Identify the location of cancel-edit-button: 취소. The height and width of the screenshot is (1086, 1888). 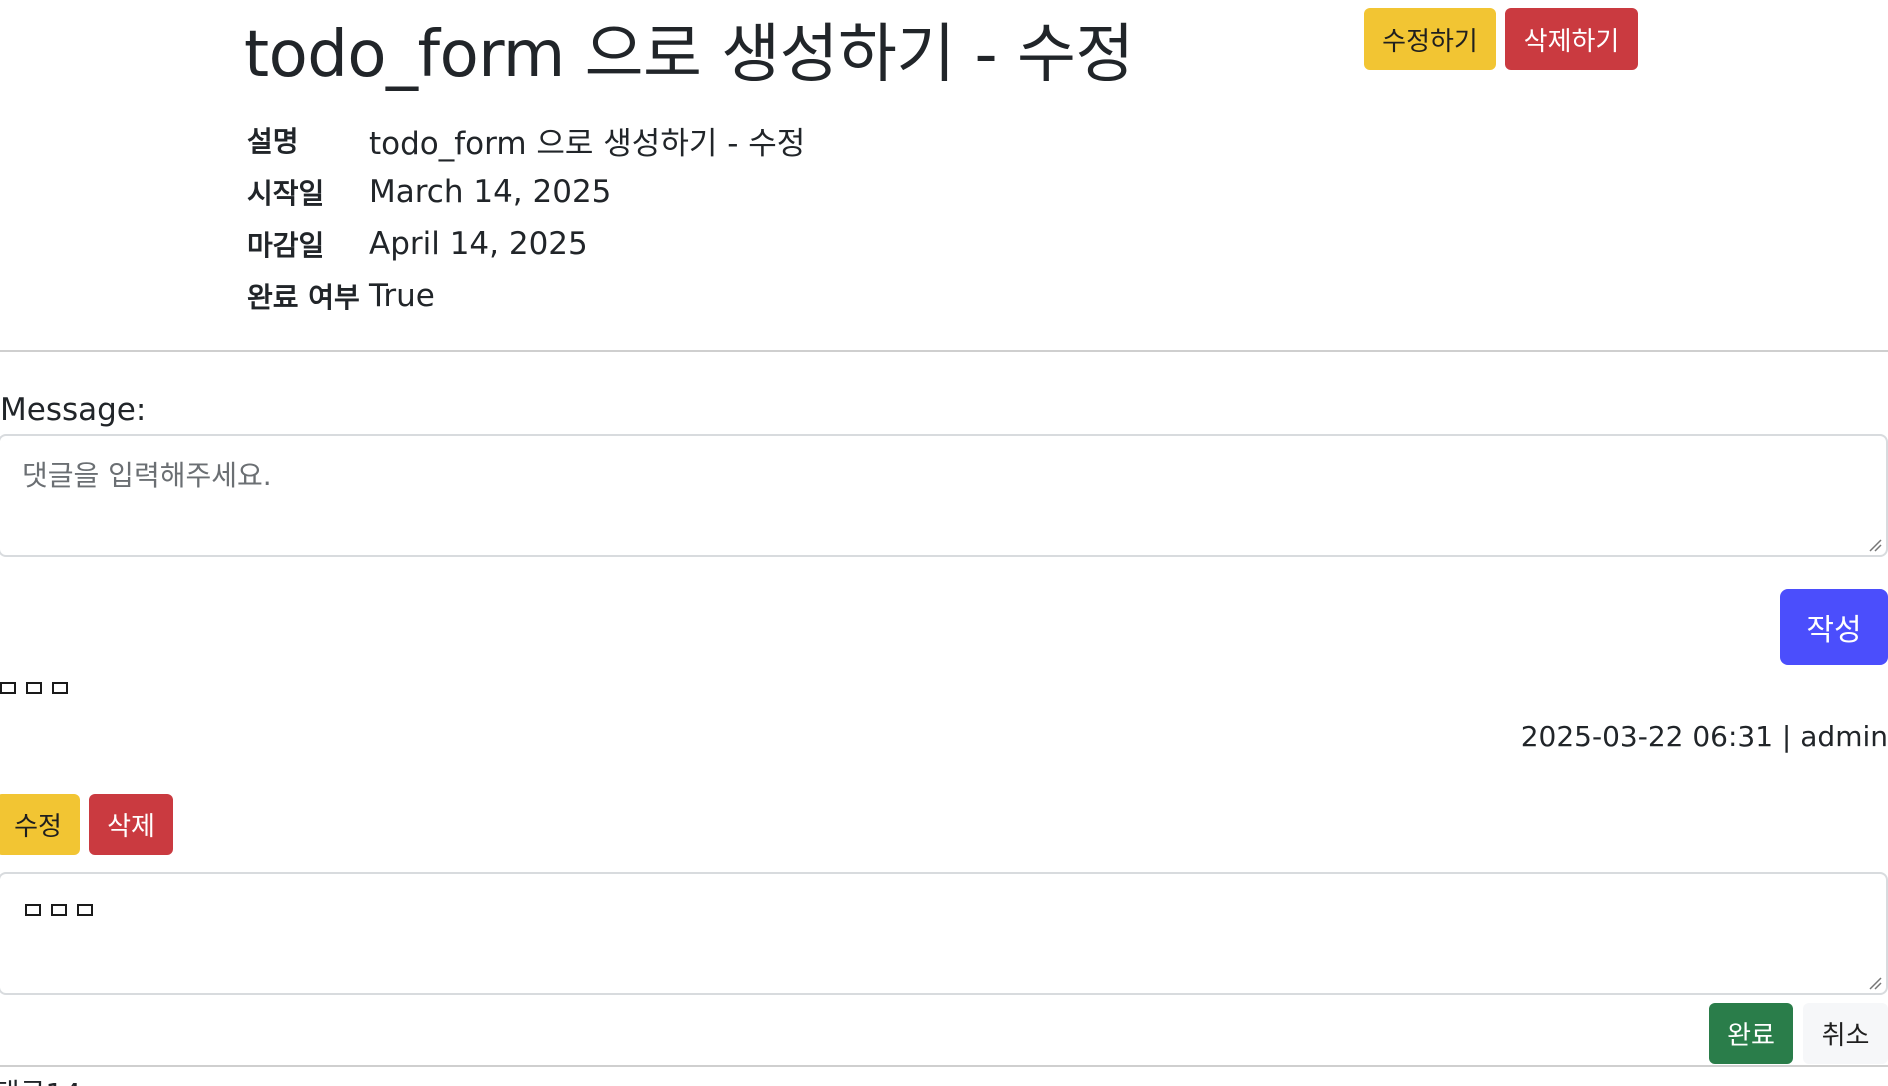
(1845, 1033).